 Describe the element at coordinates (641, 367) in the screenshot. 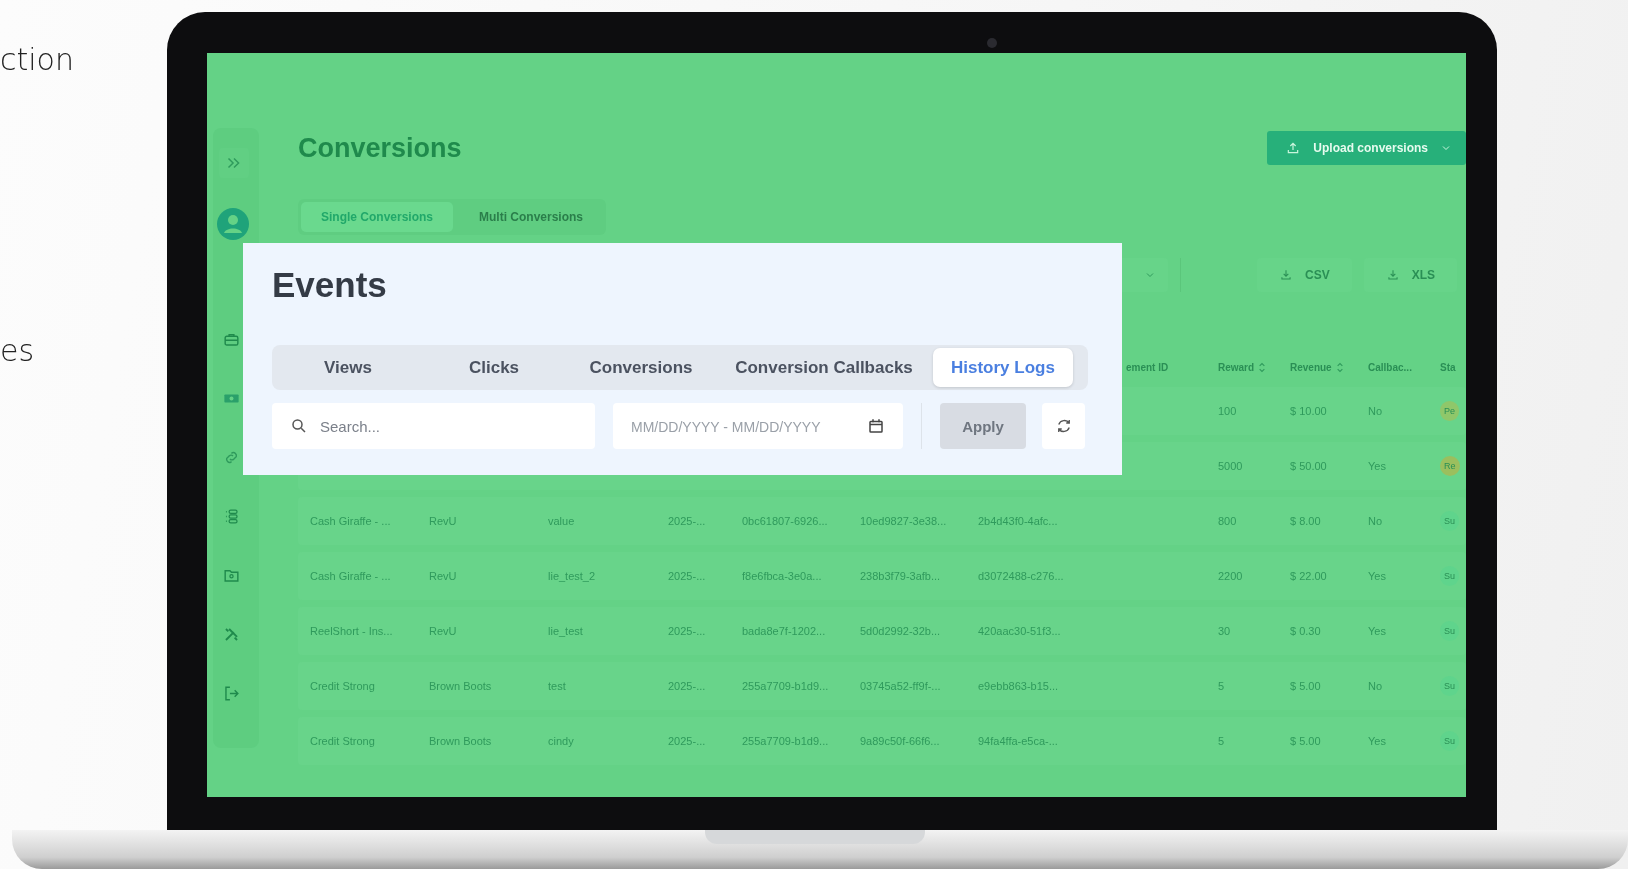

I see `tab: Conversions` at that location.